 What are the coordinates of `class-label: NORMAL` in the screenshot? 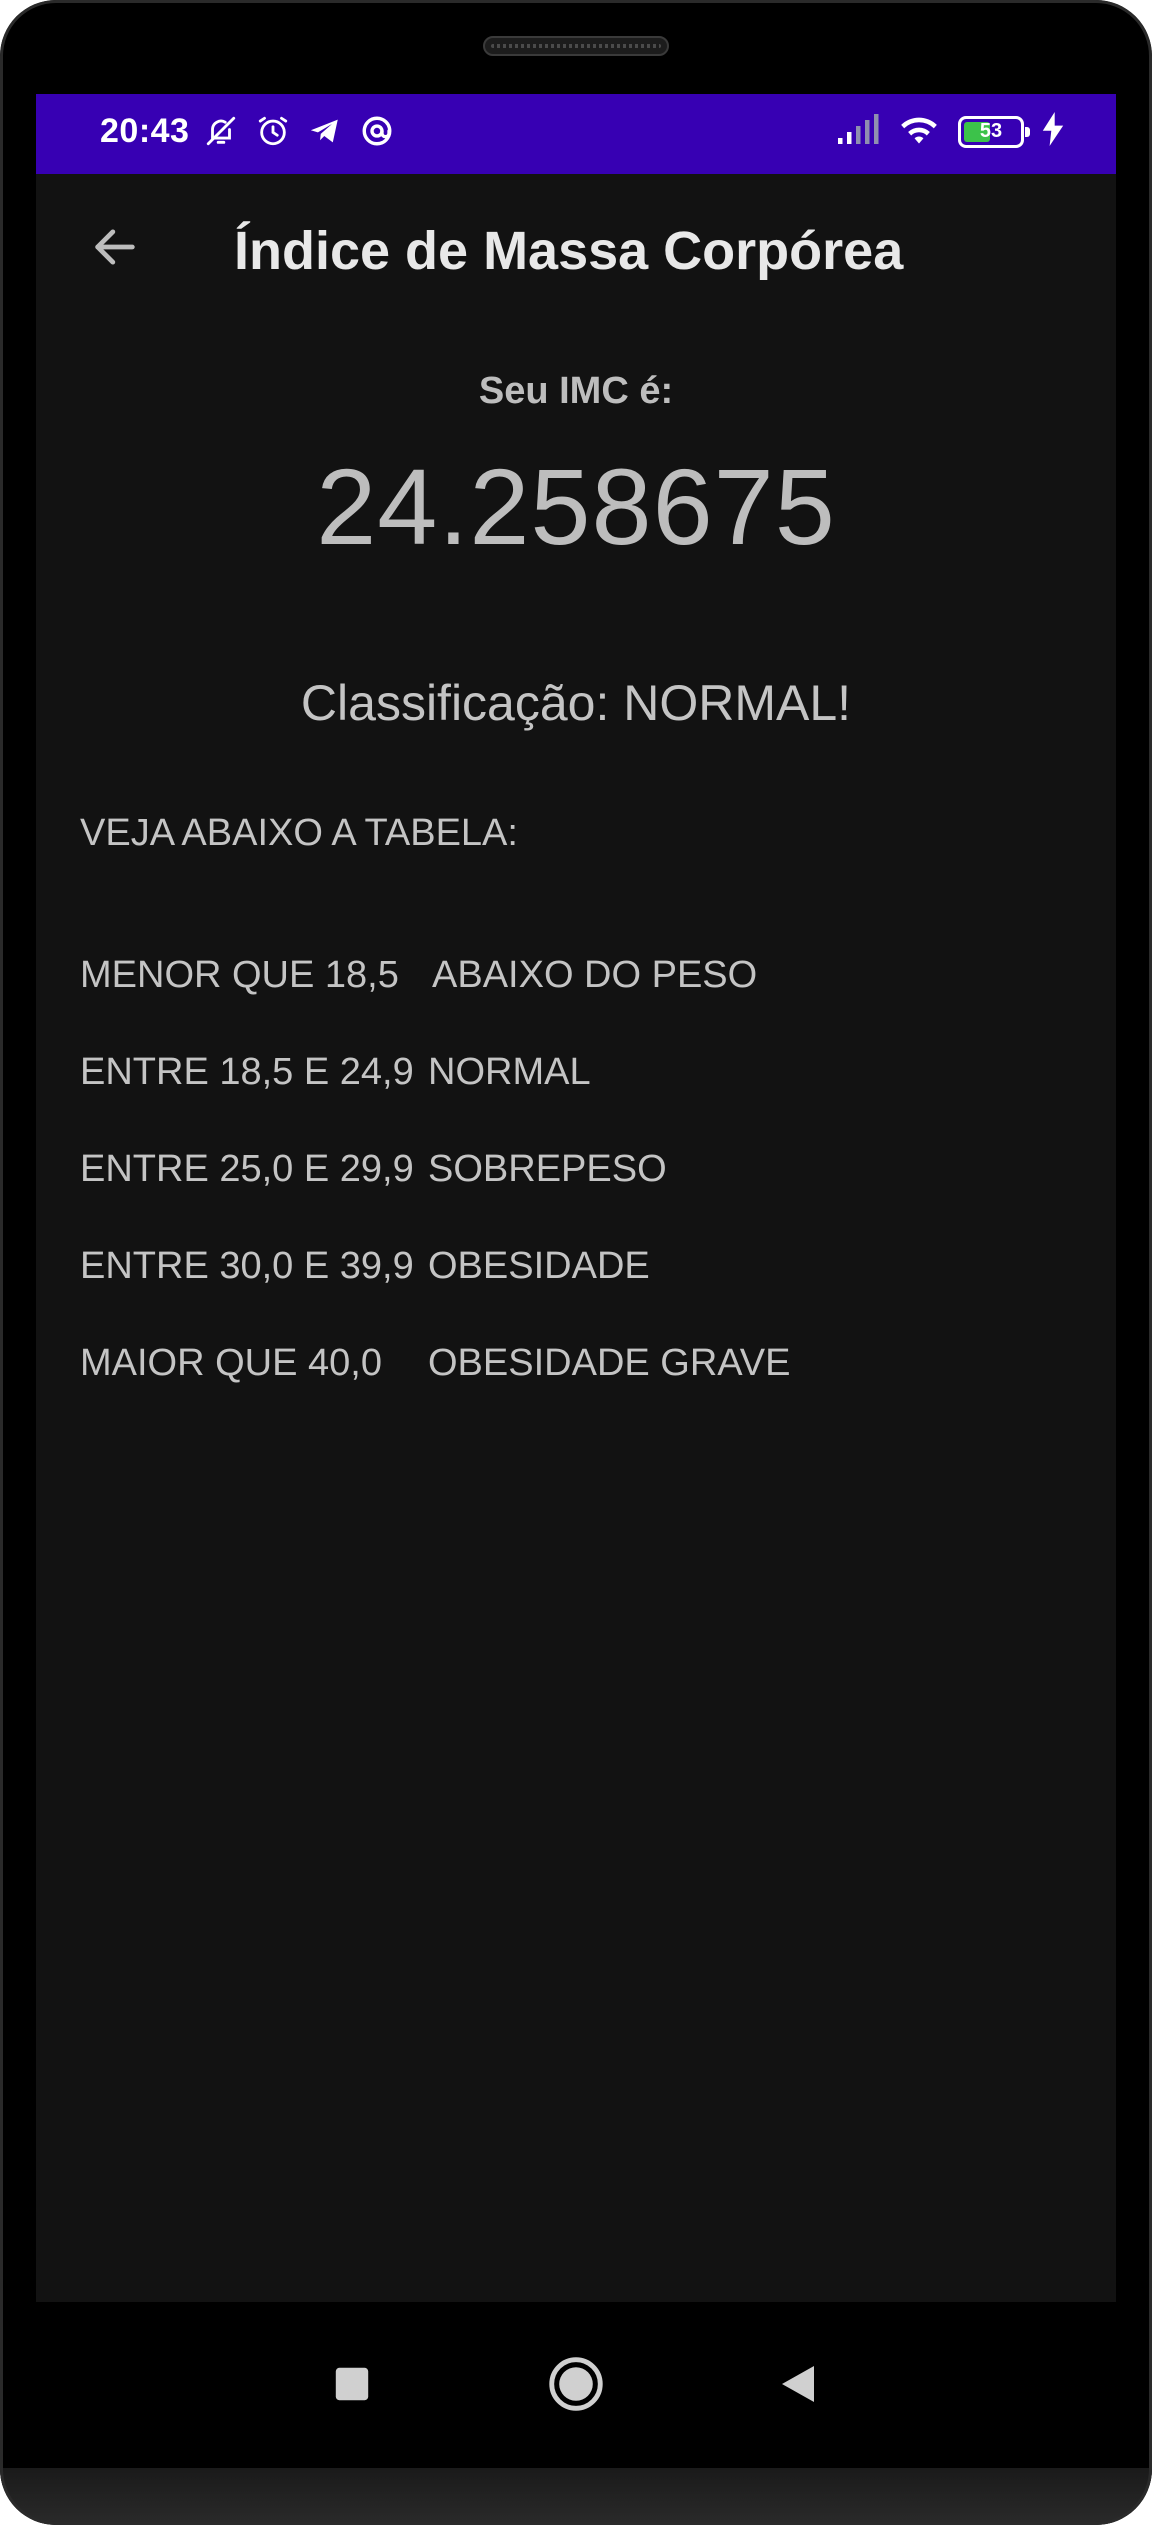 It's located at (509, 1072).